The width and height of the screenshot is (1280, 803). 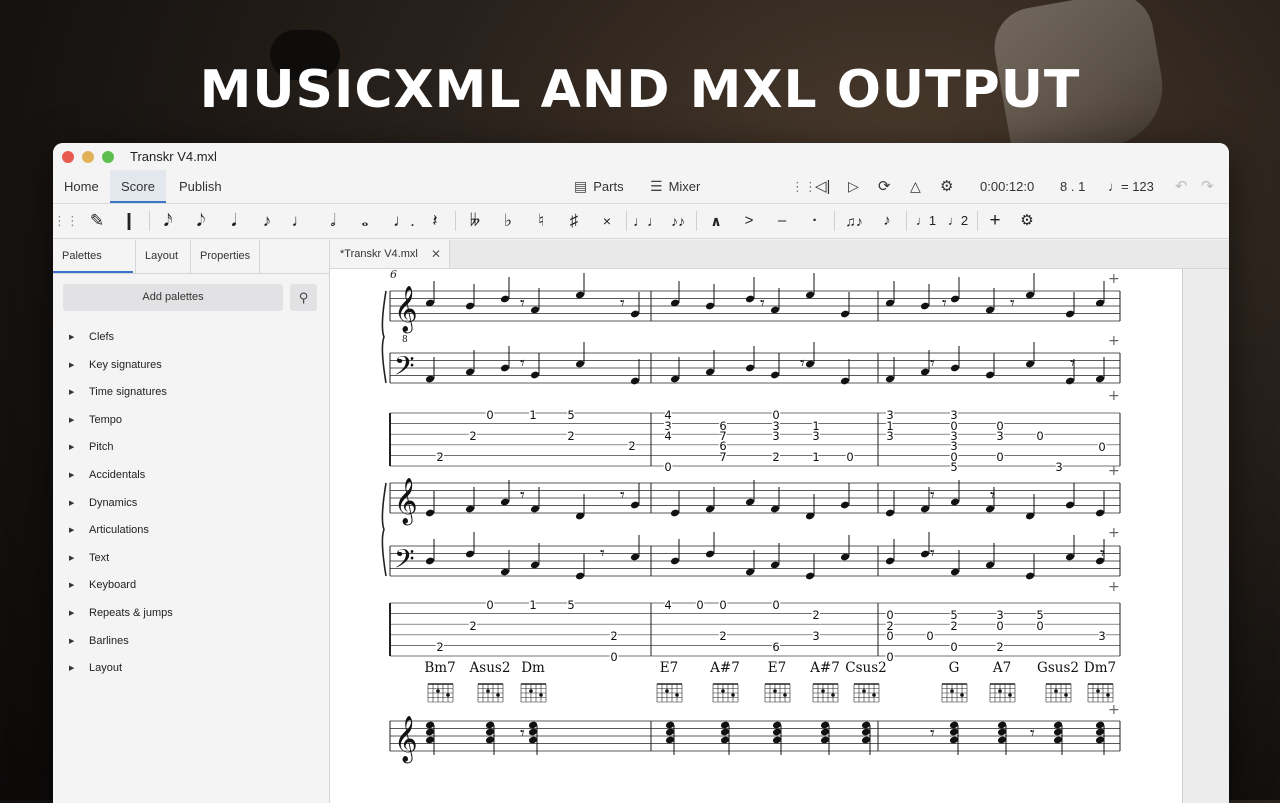 What do you see at coordinates (599, 186) in the screenshot?
I see `parts-button: ▤ Parts` at bounding box center [599, 186].